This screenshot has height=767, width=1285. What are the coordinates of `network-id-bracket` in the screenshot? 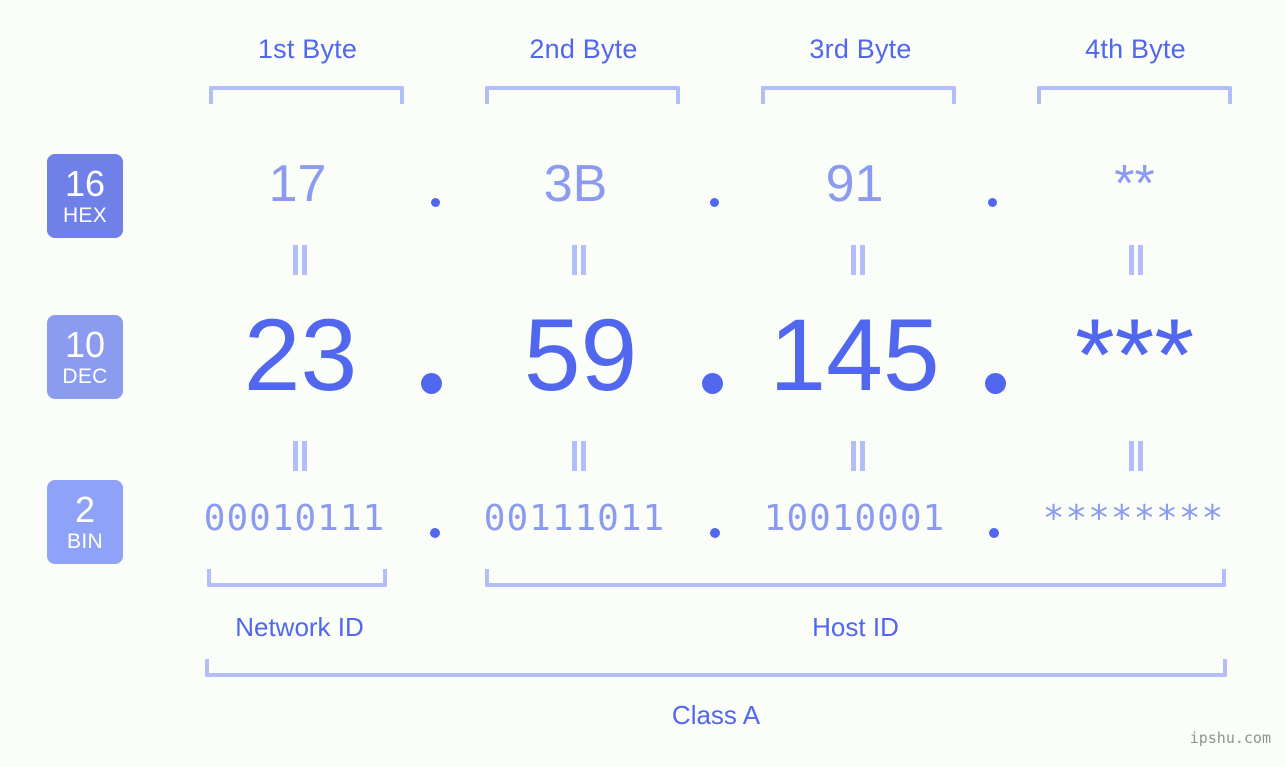 It's located at (297, 578).